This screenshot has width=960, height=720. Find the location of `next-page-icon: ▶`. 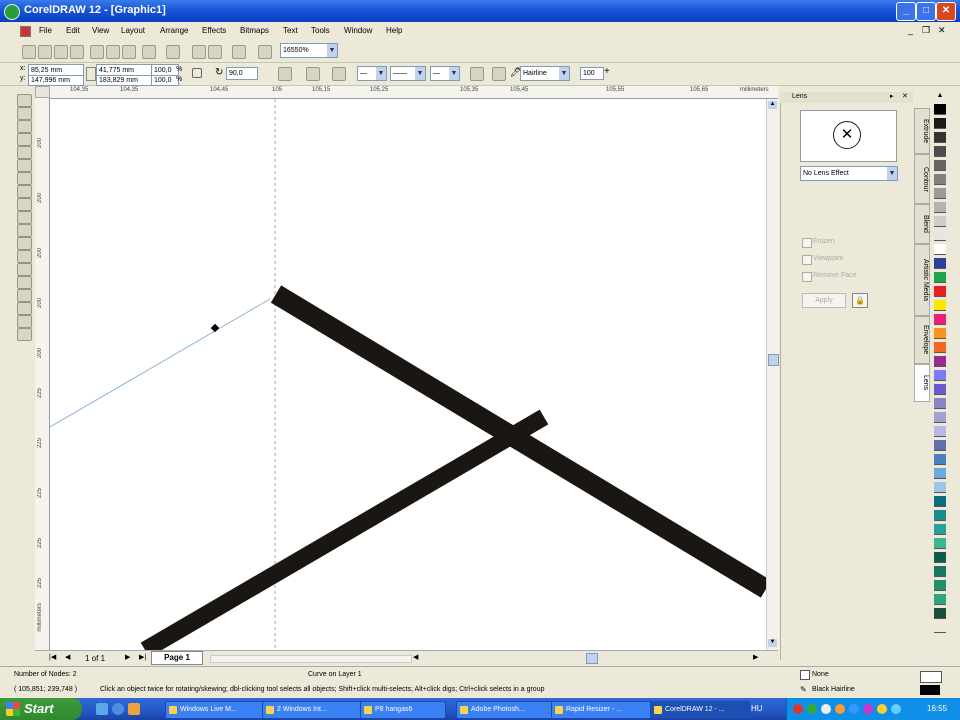

next-page-icon: ▶ is located at coordinates (127, 657).